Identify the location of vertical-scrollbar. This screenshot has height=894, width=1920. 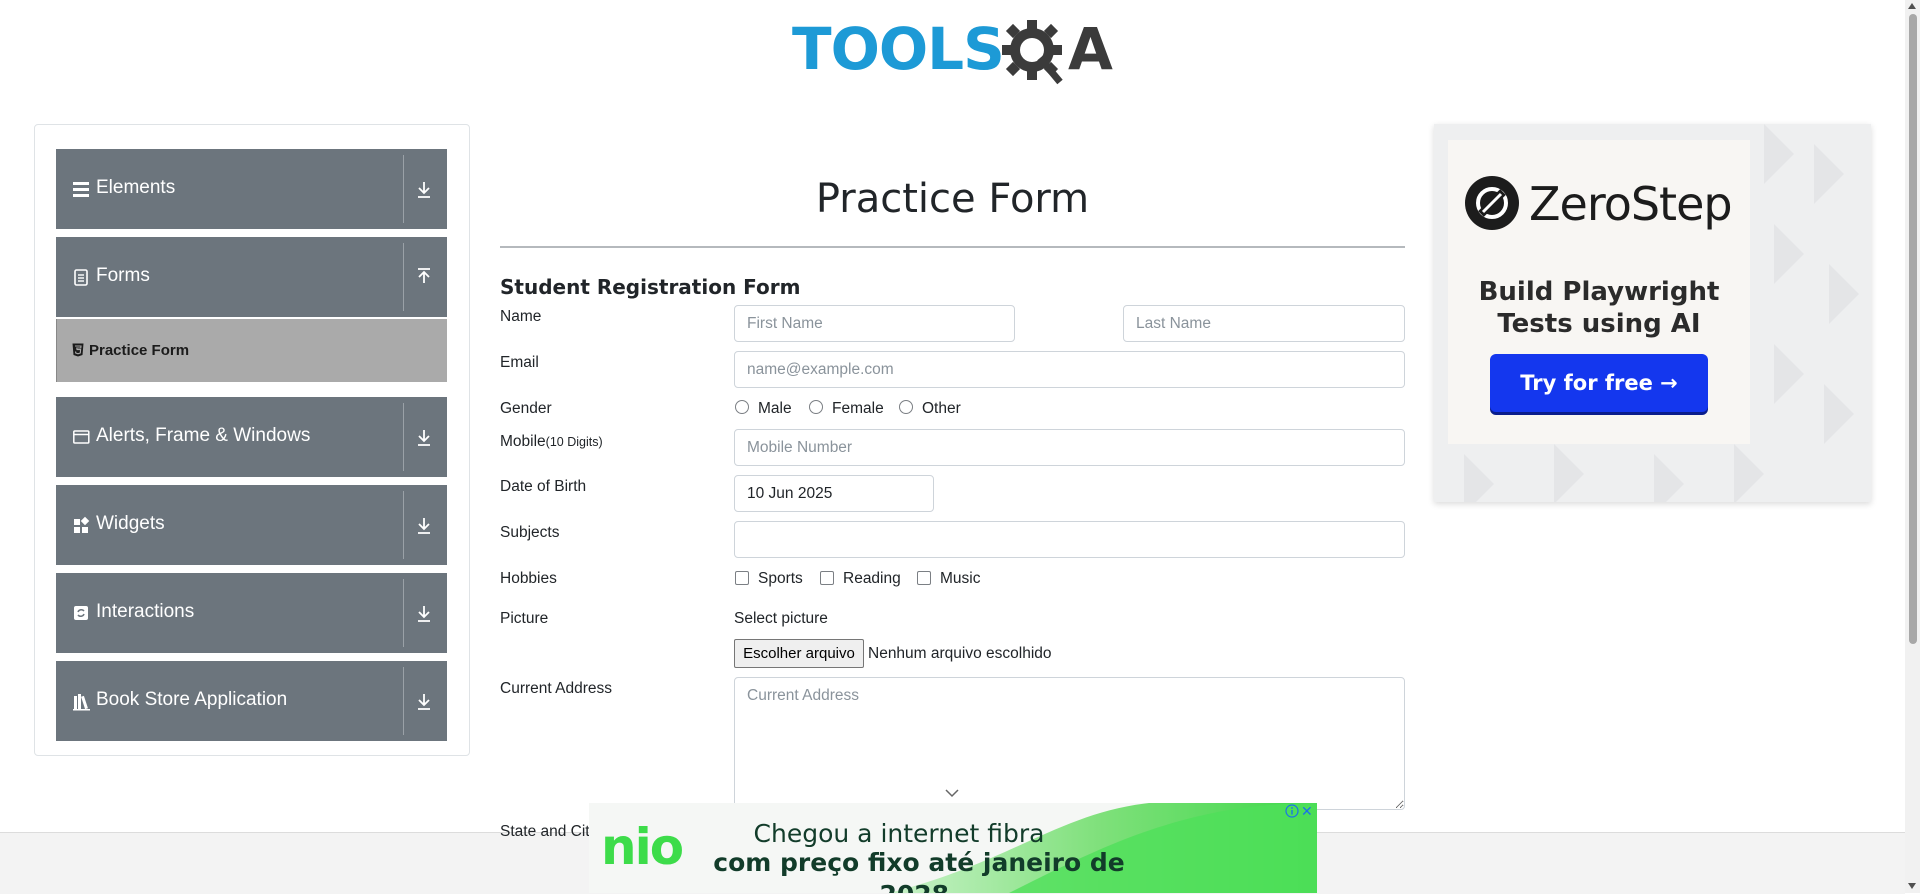
(1912, 446).